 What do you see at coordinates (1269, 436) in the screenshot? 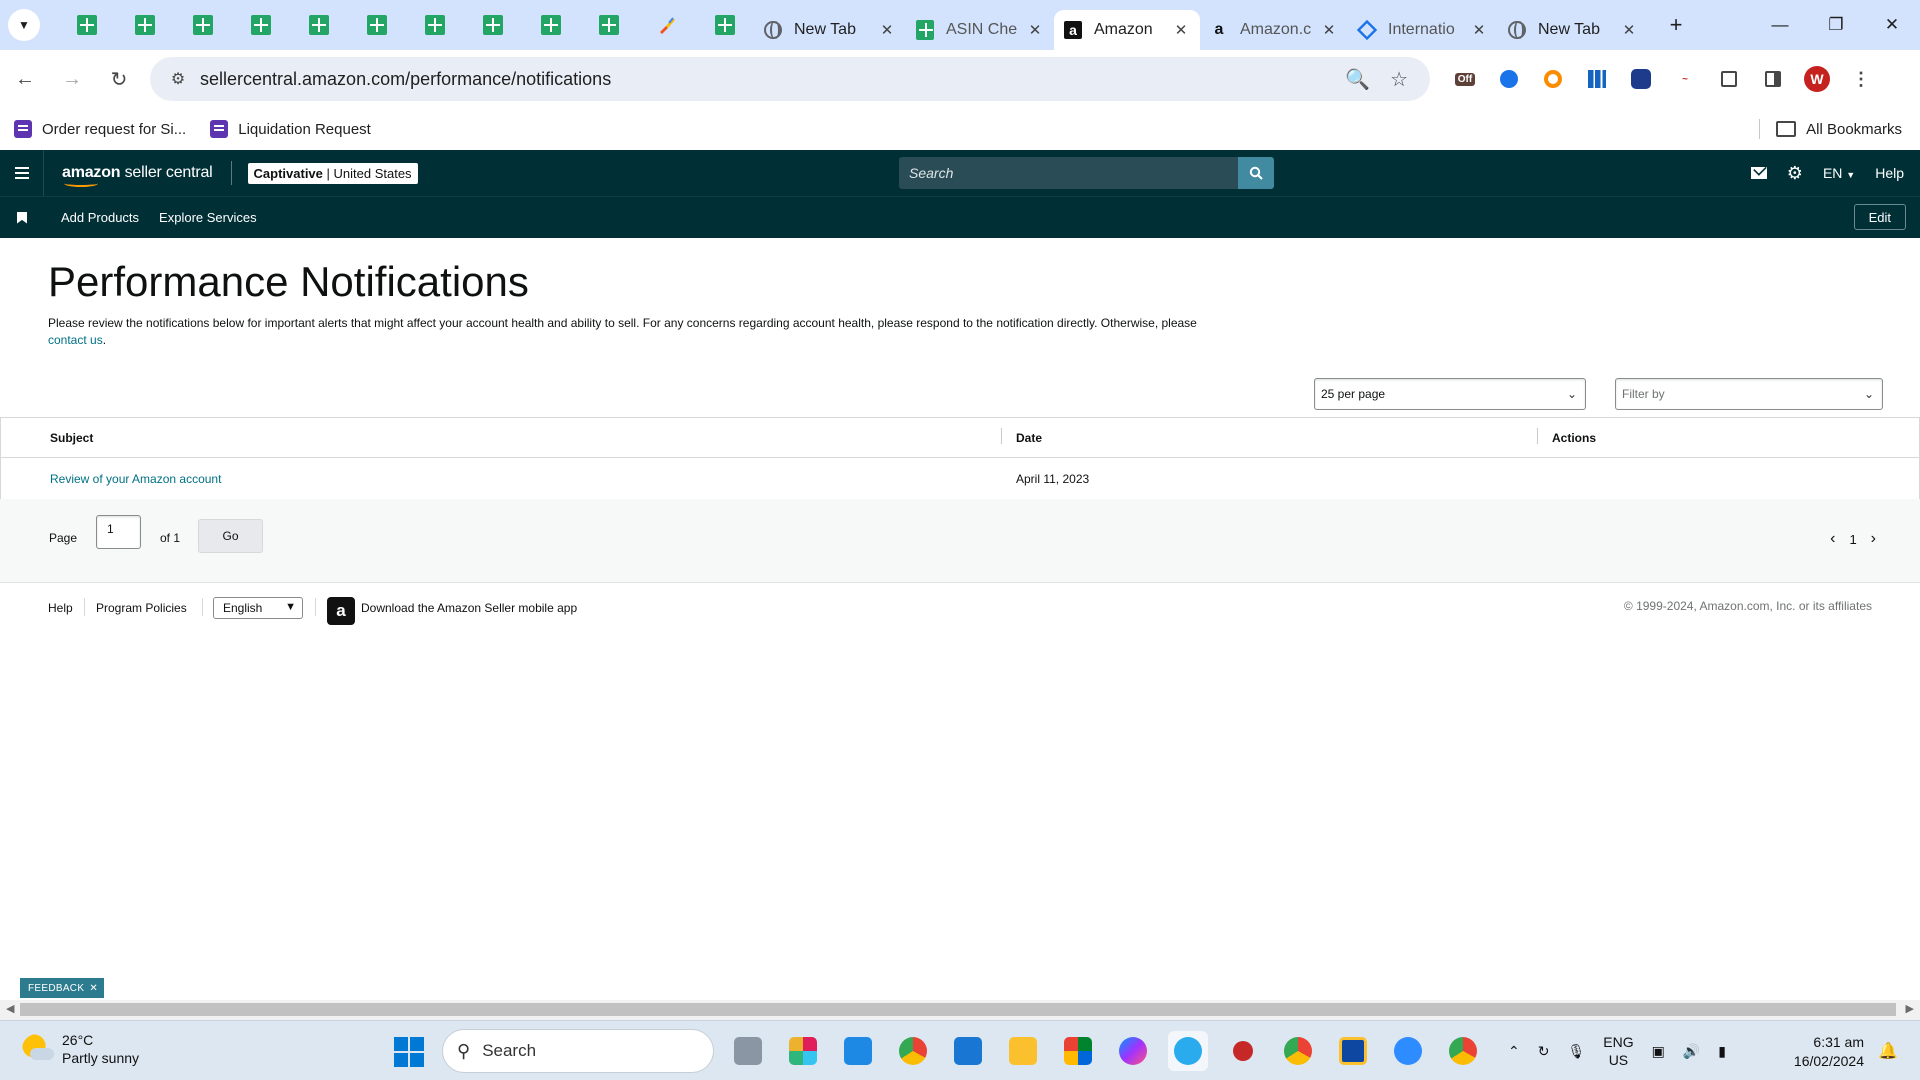
I see `column-header-date: Date` at bounding box center [1269, 436].